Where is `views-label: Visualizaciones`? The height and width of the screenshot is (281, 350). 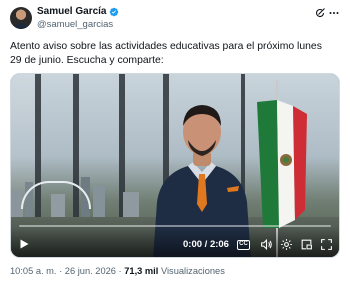 views-label: Visualizaciones is located at coordinates (192, 271).